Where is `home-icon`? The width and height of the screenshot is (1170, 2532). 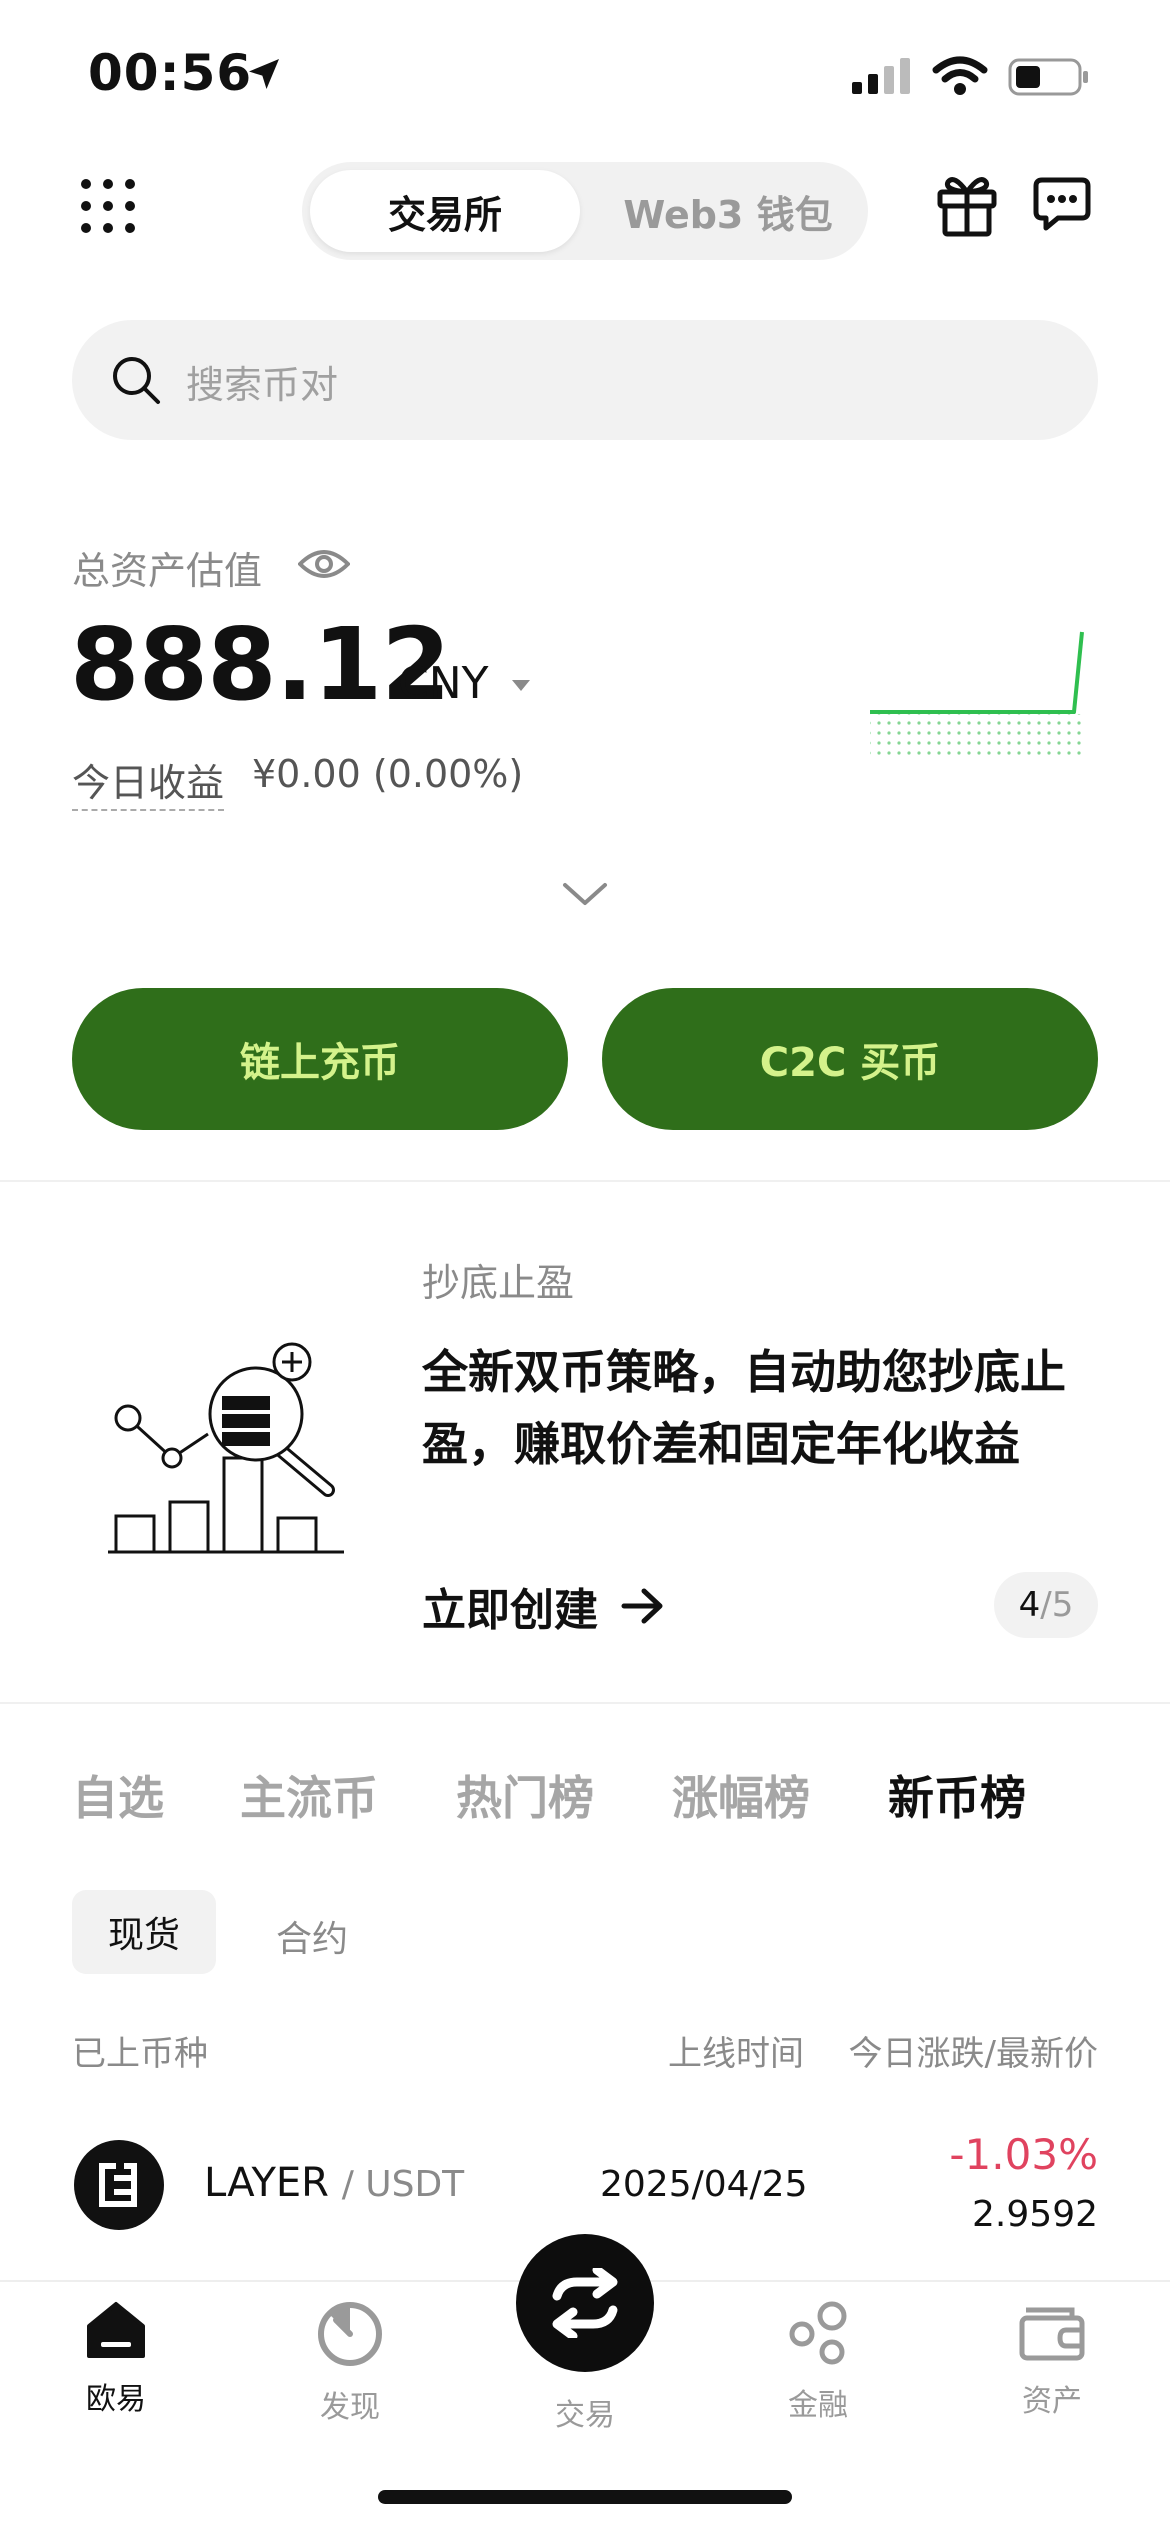
home-icon is located at coordinates (116, 2330).